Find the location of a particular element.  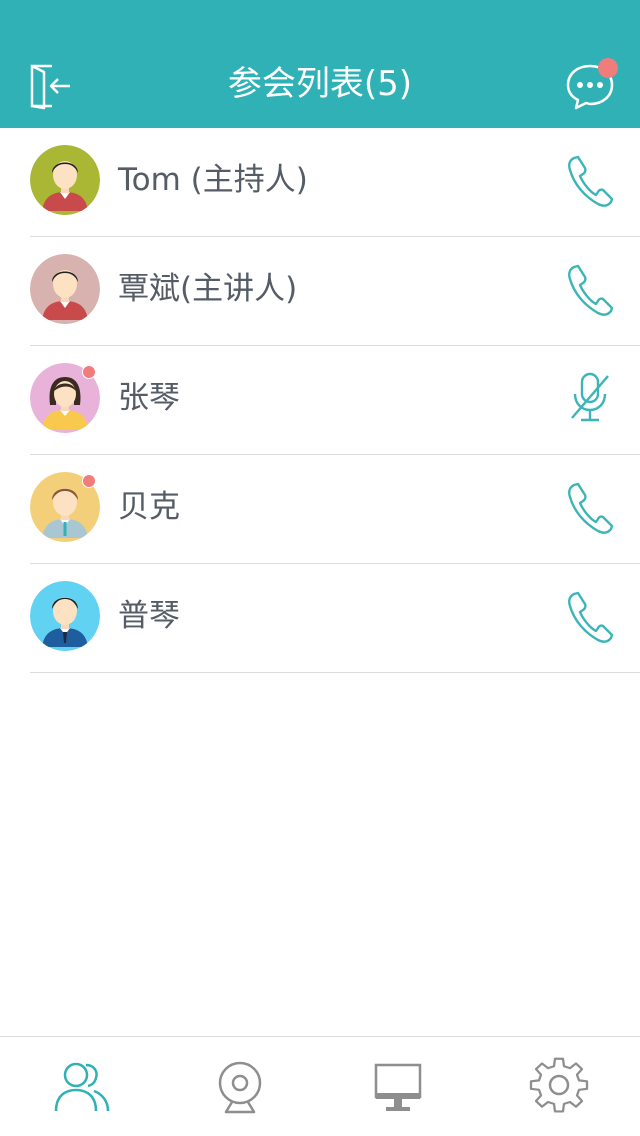

mic-muted-icon is located at coordinates (590, 397).